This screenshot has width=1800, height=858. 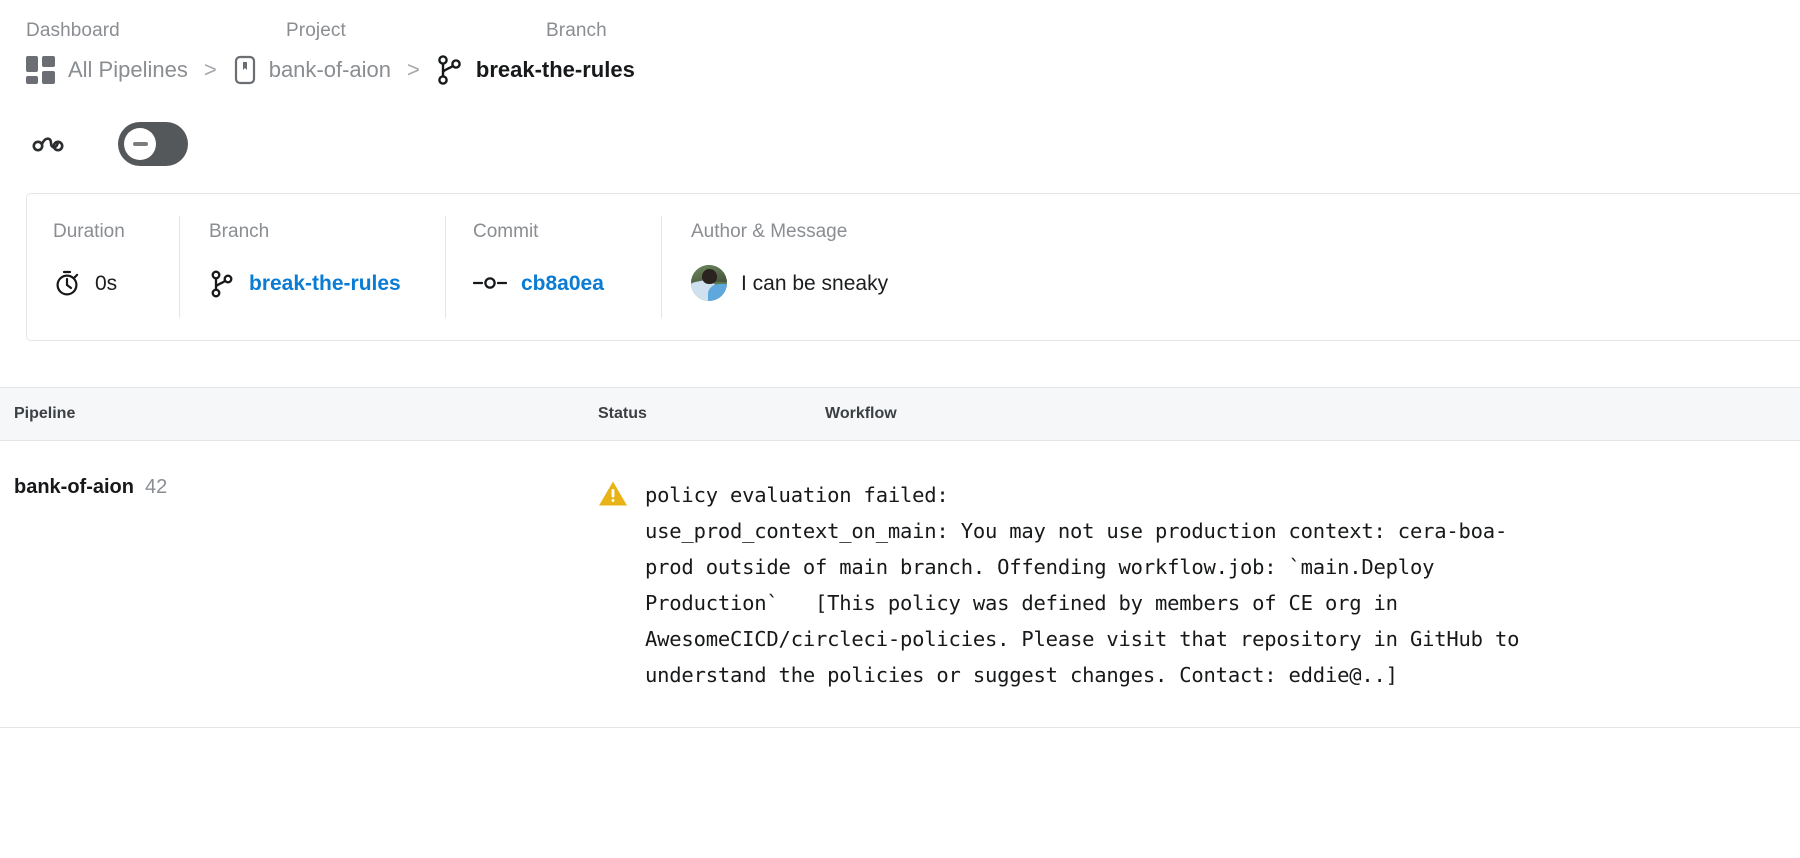 I want to click on duration-value: 0s, so click(x=106, y=283).